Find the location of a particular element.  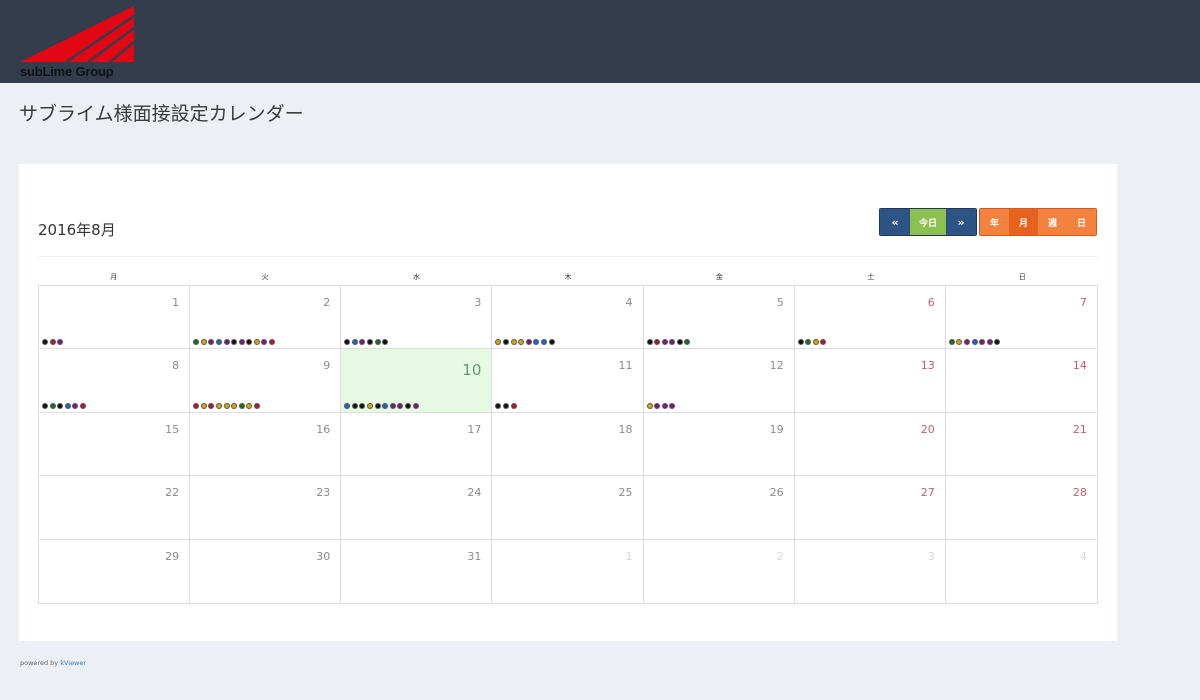

day-cell: 12 is located at coordinates (719, 381).